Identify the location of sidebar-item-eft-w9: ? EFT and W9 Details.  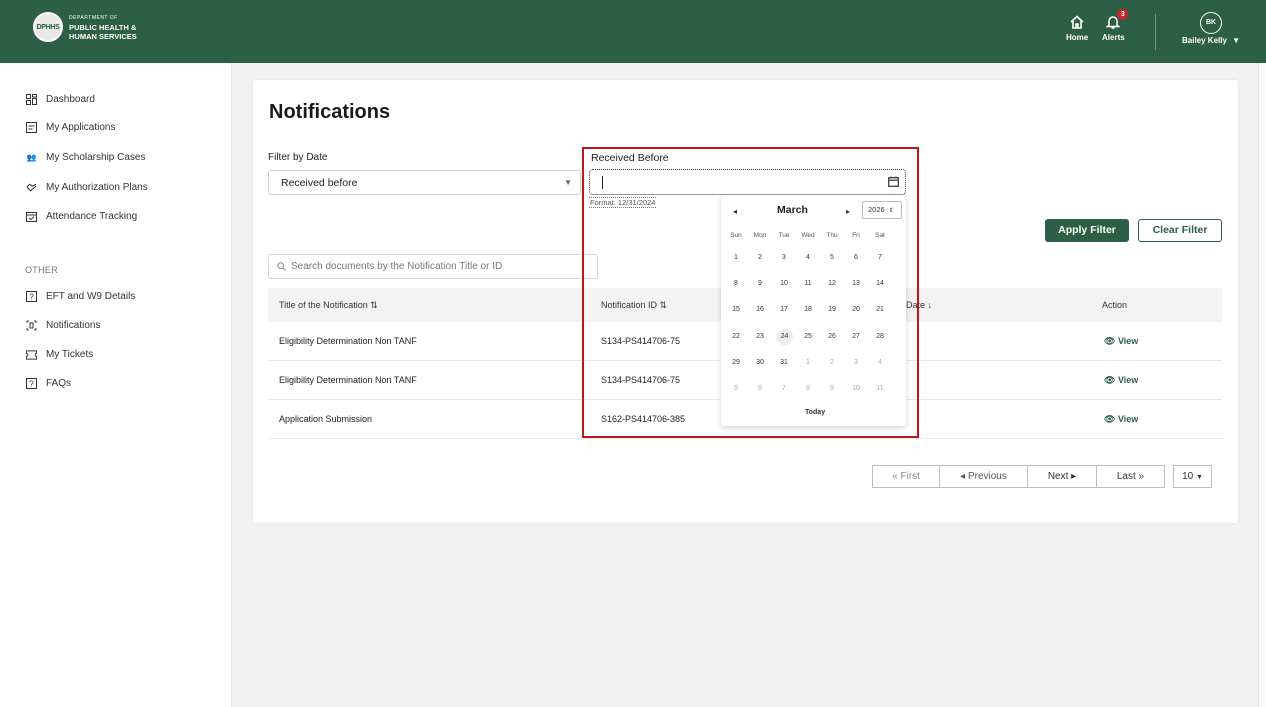
(80, 296).